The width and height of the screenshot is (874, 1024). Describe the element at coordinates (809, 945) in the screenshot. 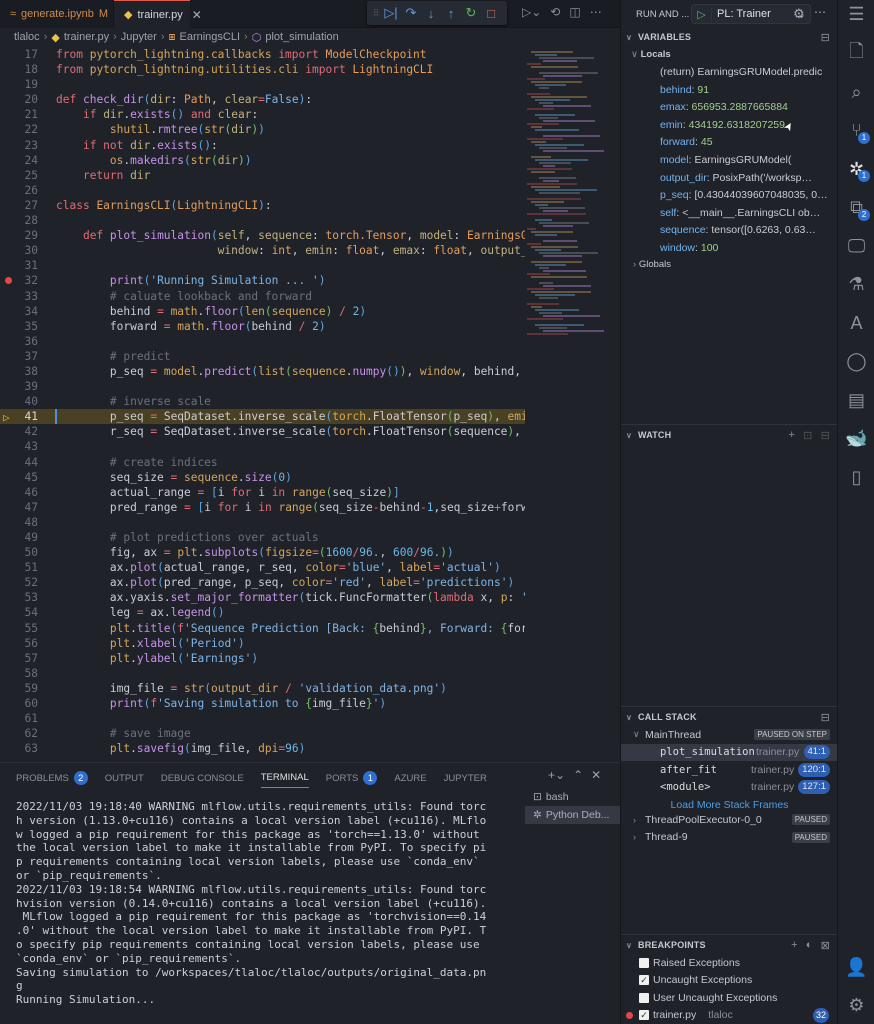

I see `toggle-breakpoints-icon: ◐` at that location.